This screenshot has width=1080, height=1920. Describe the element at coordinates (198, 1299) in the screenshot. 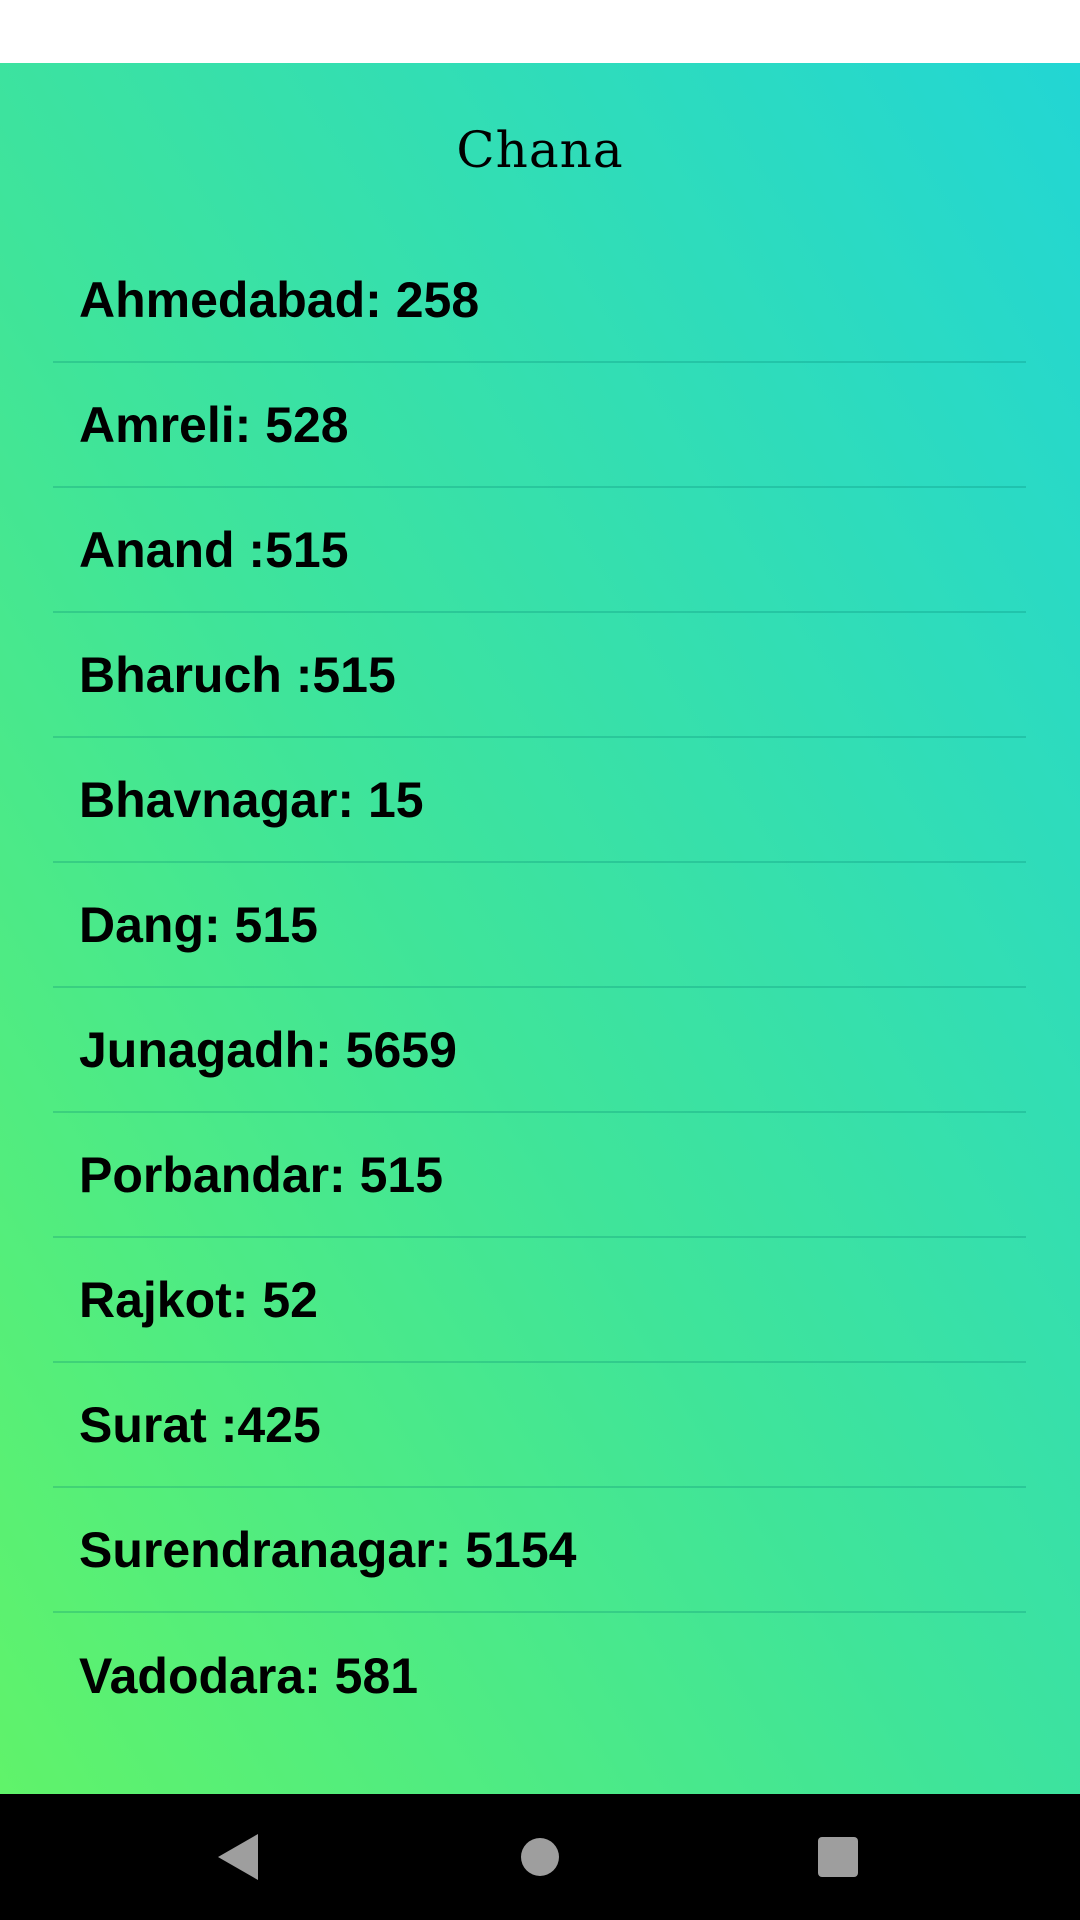

I see `list-item-label: Rajkot: 52` at that location.